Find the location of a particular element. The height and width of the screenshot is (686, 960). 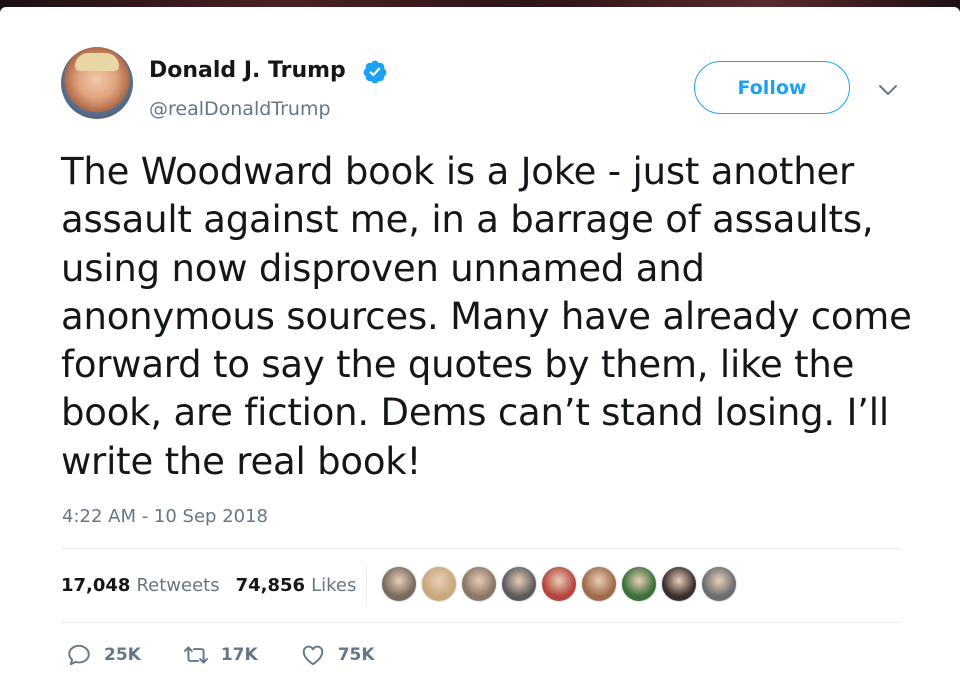

follow-button: Follow is located at coordinates (772, 87).